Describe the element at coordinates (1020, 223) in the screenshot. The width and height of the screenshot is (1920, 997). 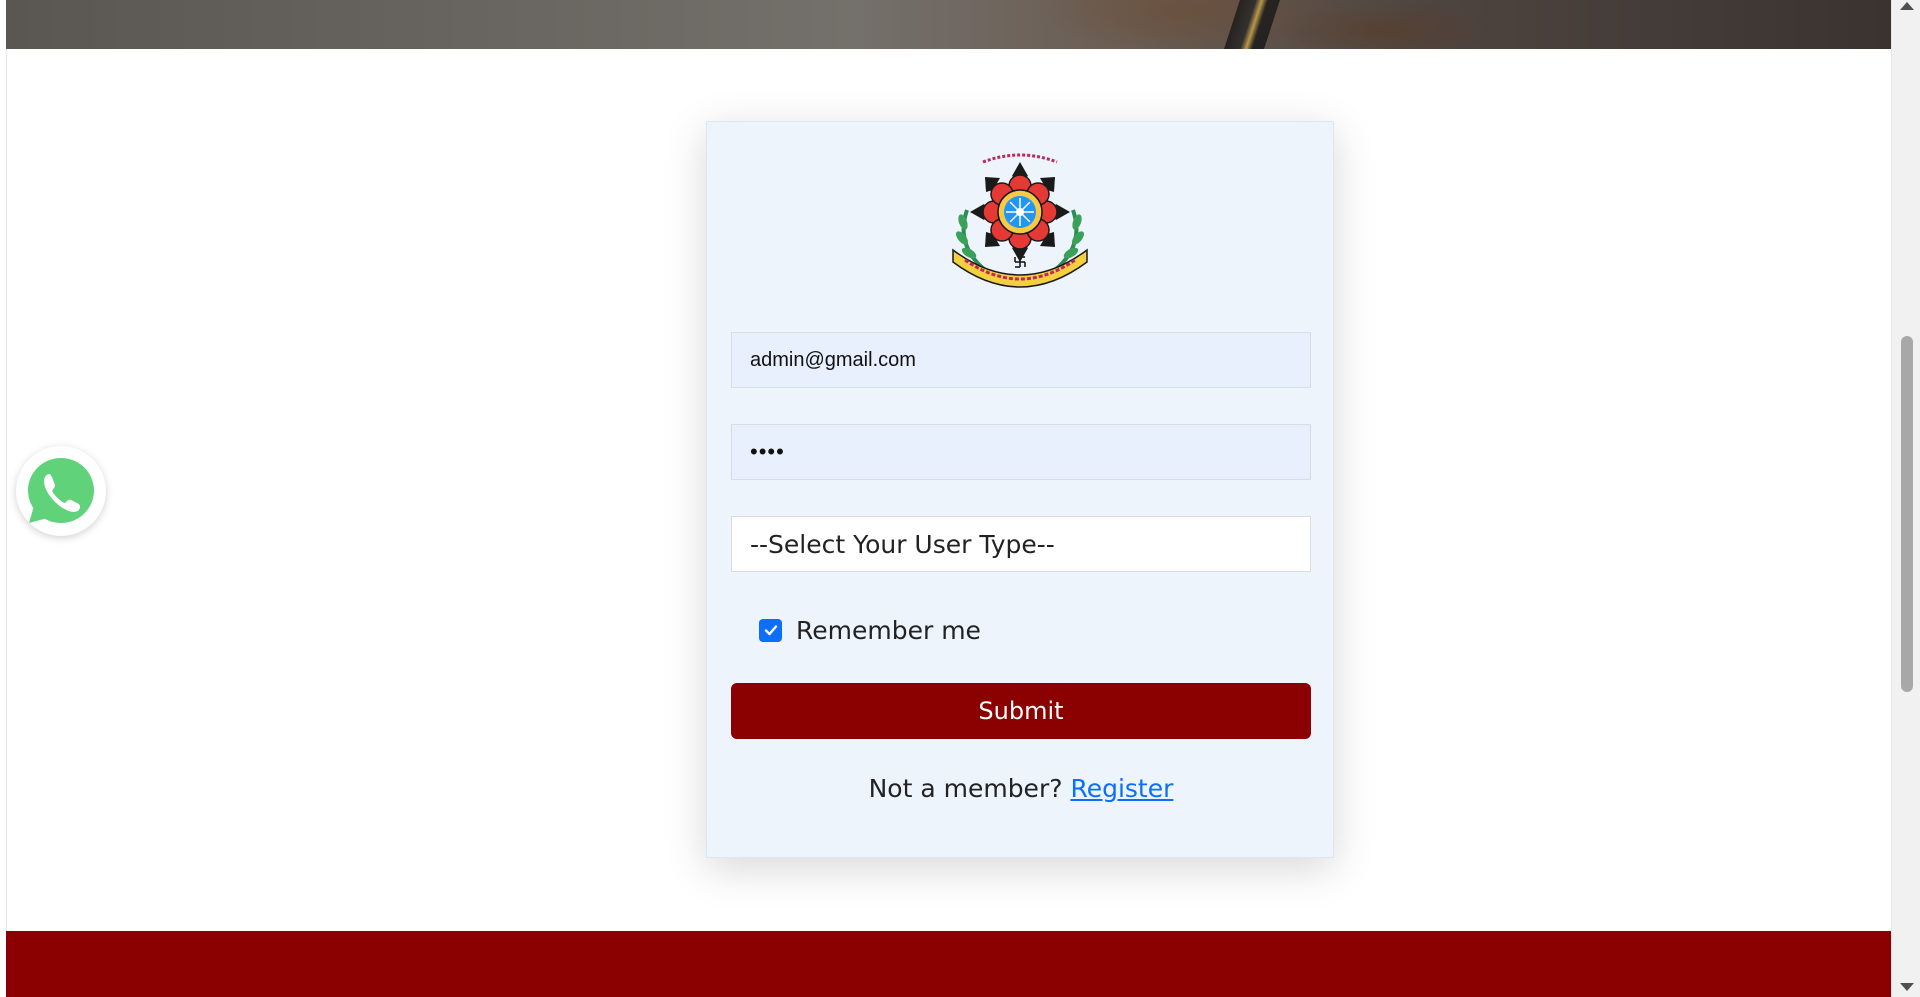
I see `university-emblem` at that location.